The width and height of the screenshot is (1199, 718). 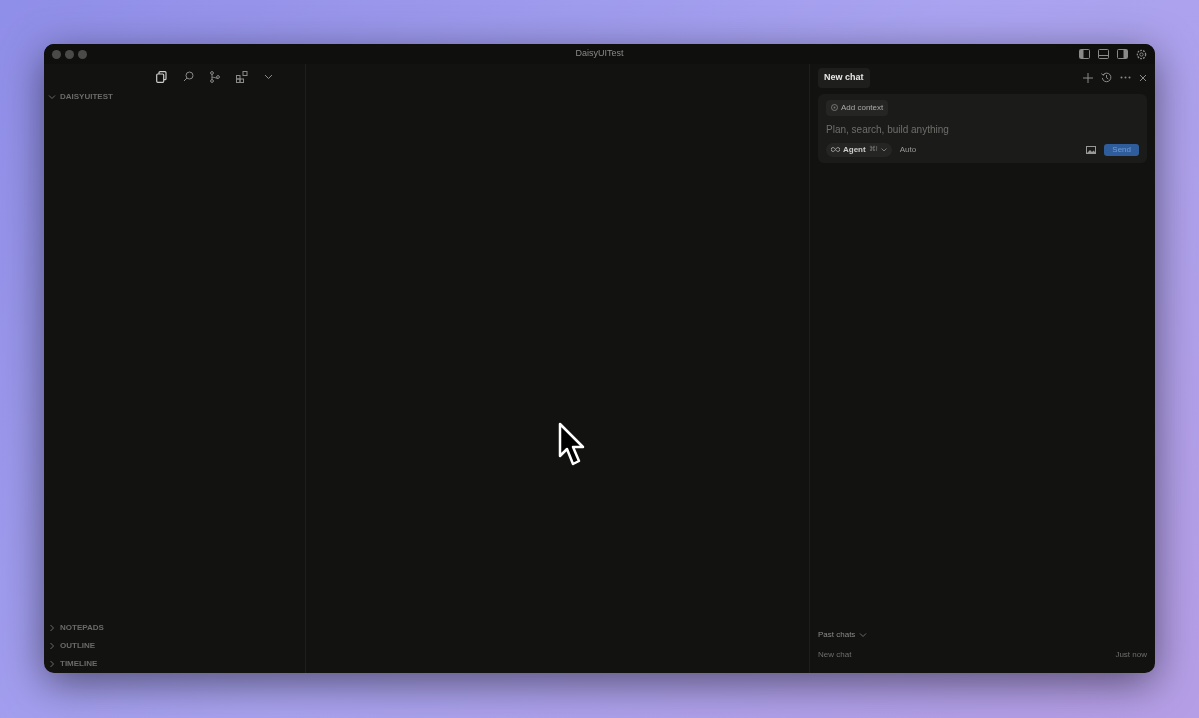 I want to click on chat-tab: New chat, so click(x=844, y=78).